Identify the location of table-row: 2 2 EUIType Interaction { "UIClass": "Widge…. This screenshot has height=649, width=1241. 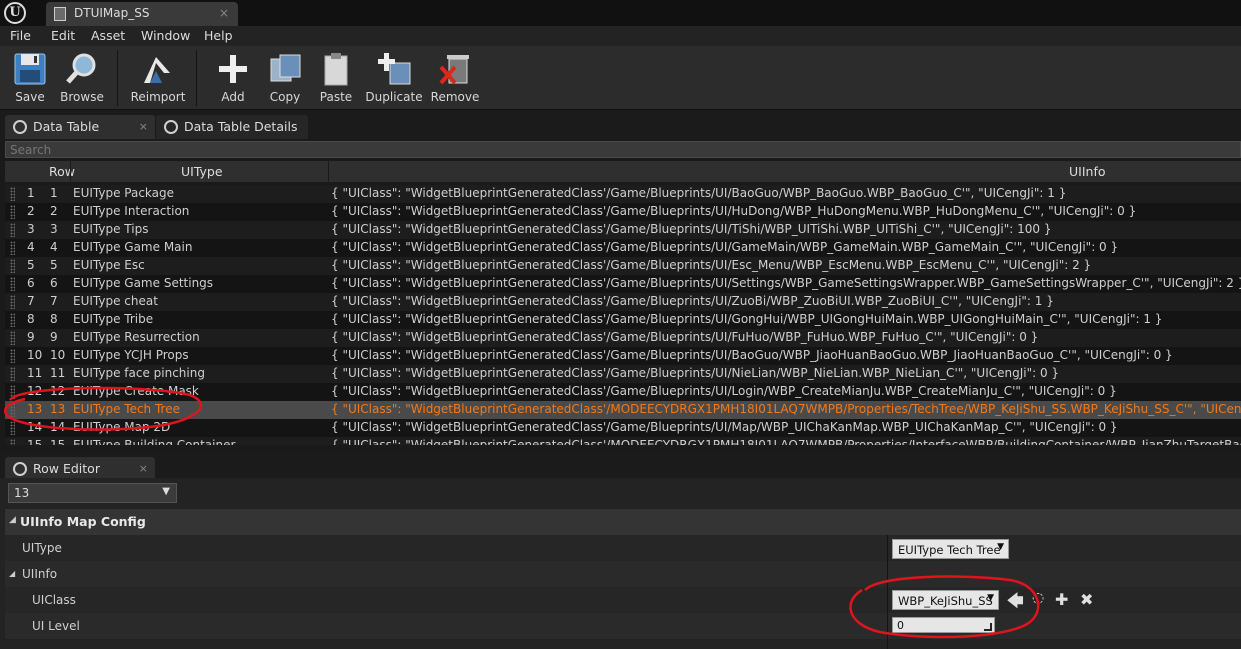
(623, 212).